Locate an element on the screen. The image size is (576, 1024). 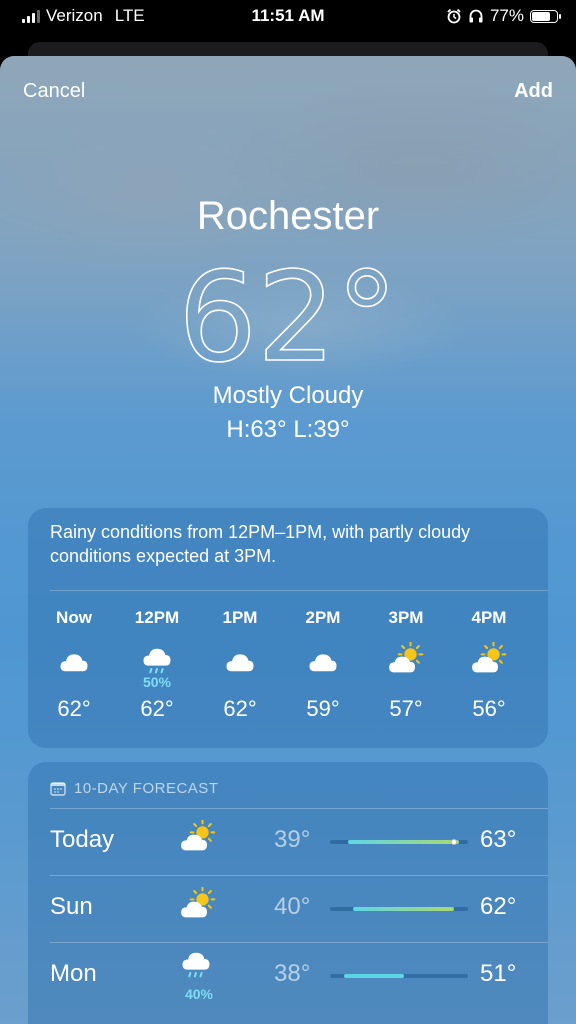
high-temperature: 62° is located at coordinates (498, 906).